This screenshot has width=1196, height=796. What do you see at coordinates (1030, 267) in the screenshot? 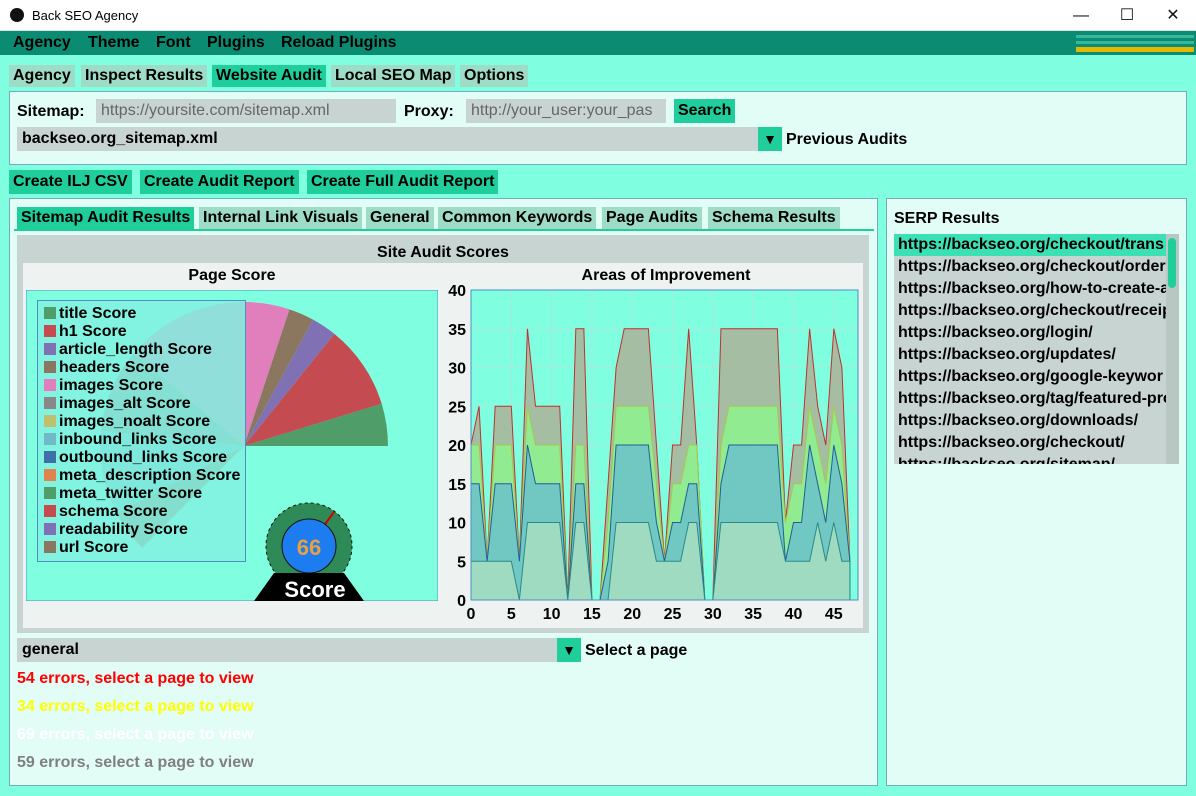
I see `serp-item: https://backseo.org/checkout/order` at bounding box center [1030, 267].